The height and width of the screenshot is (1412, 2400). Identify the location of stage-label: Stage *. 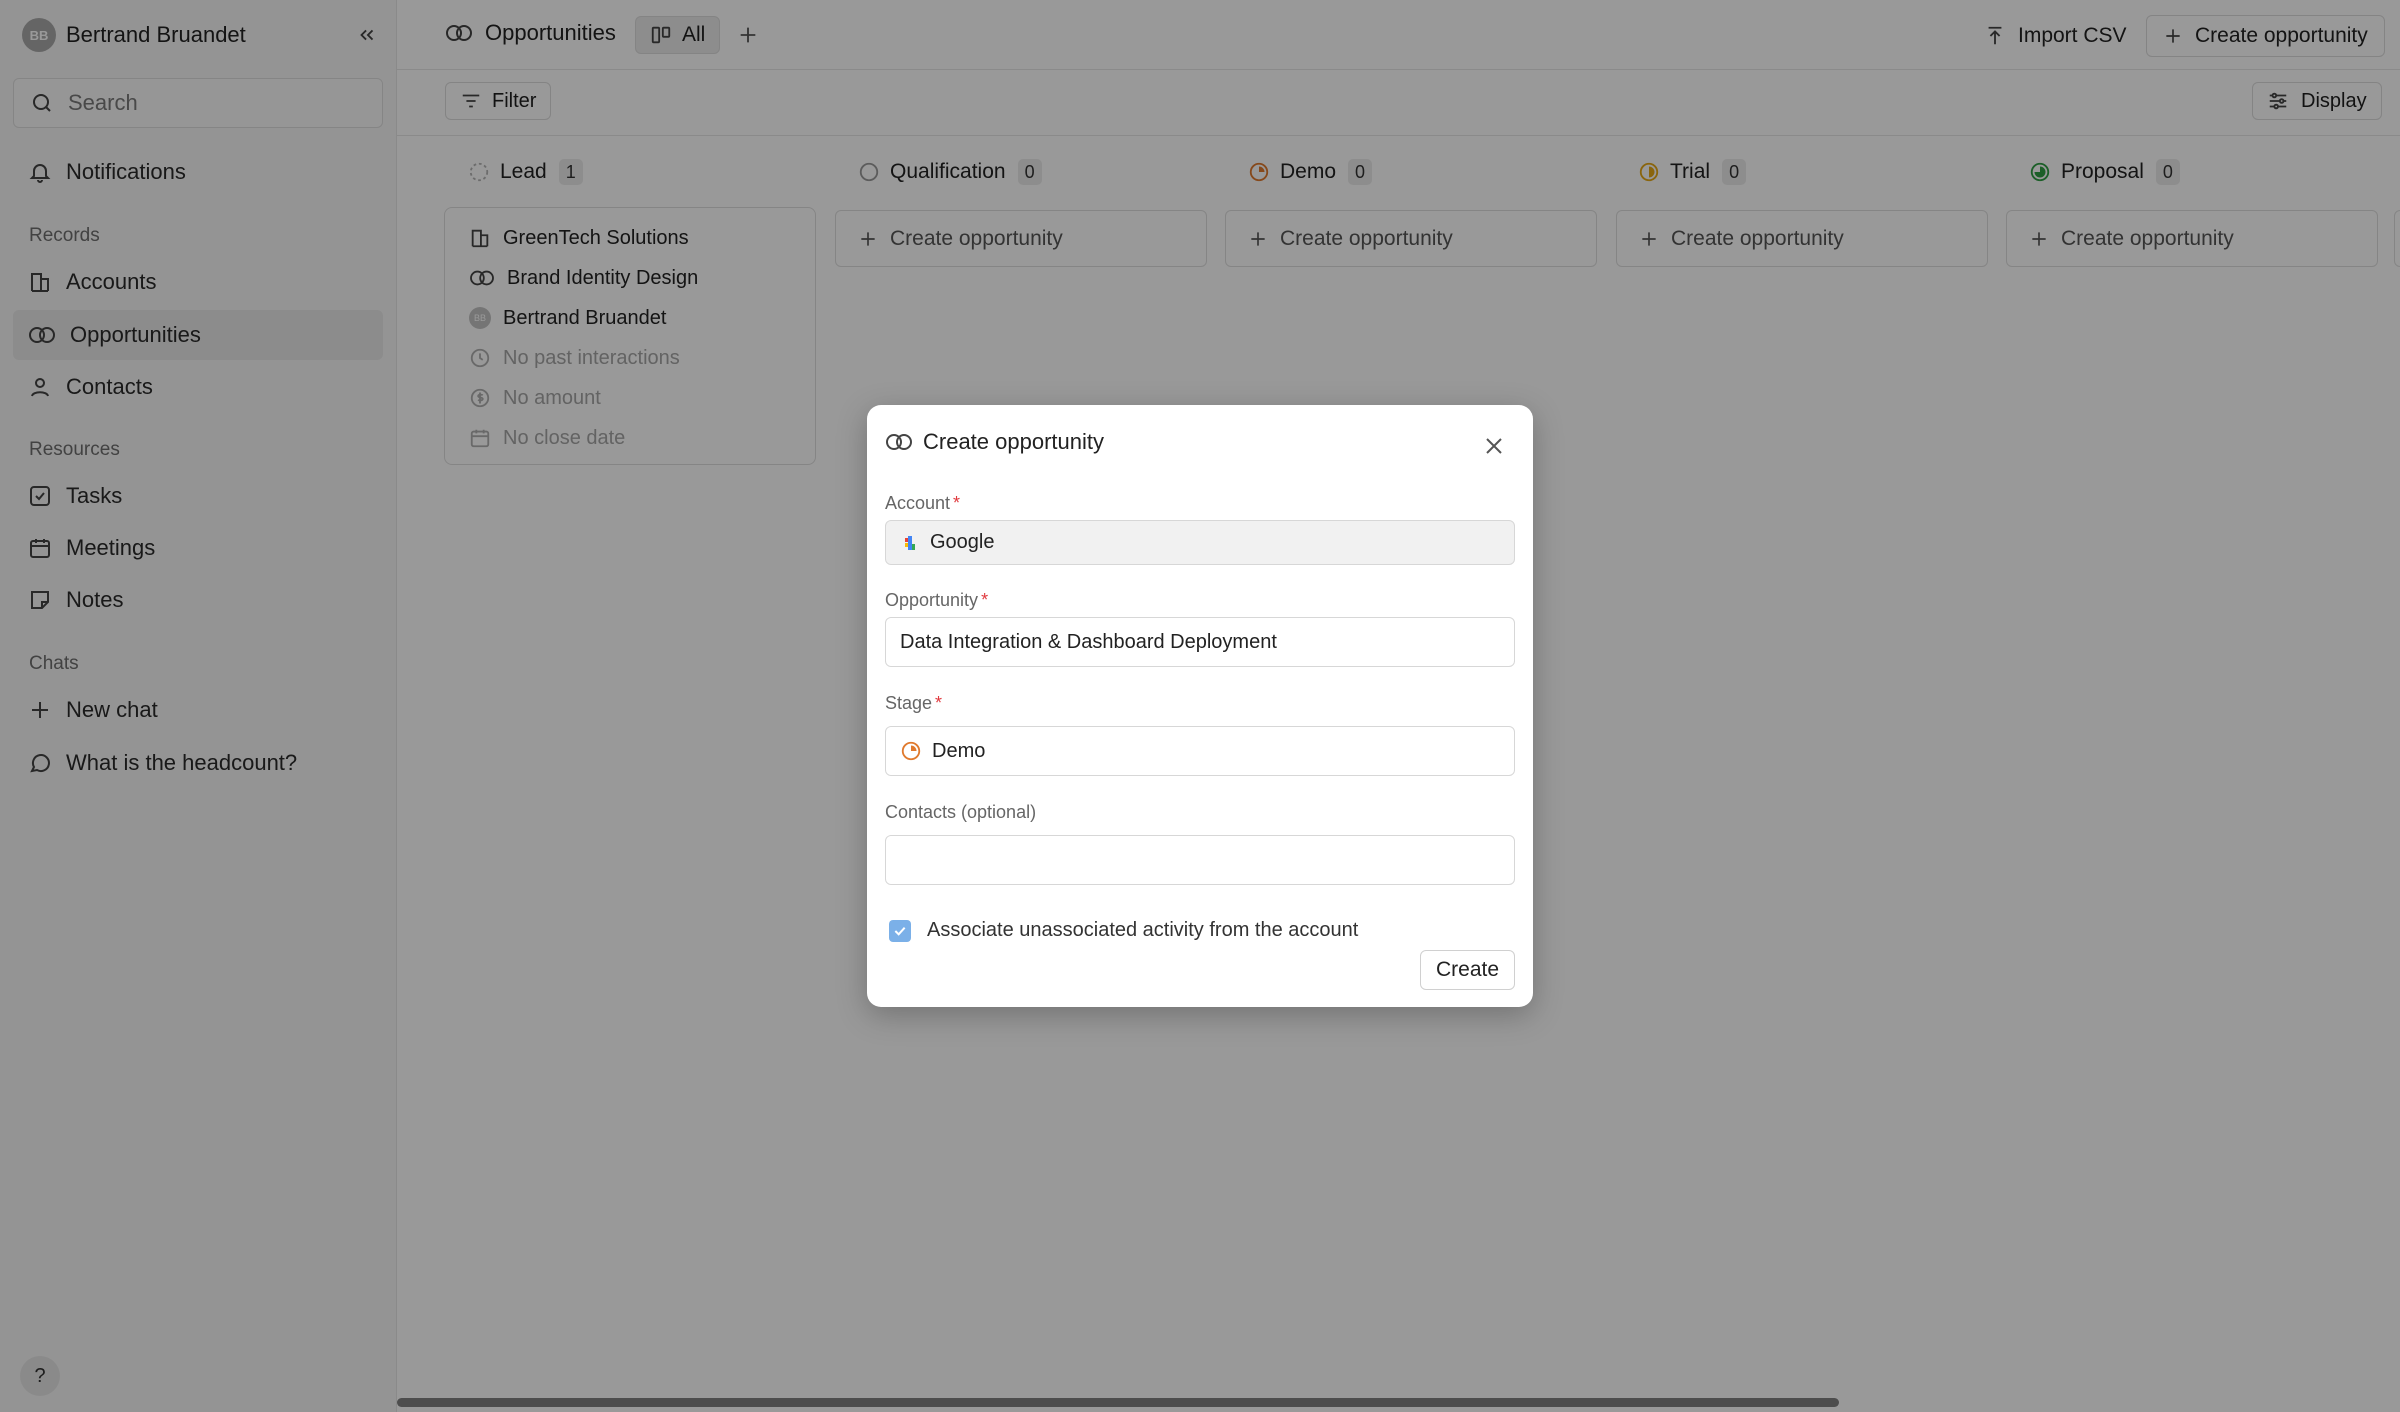
(914, 703).